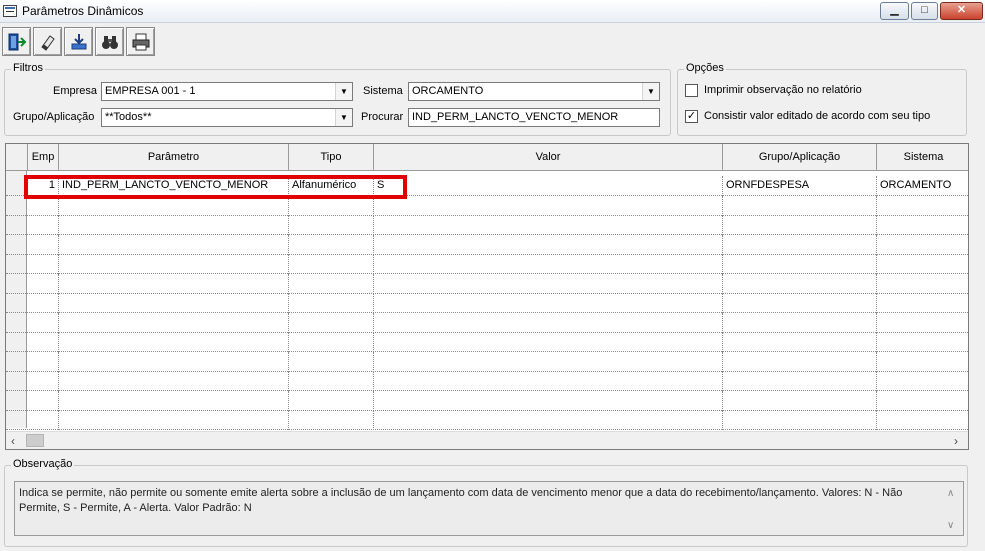  What do you see at coordinates (174, 157) in the screenshot?
I see `column-header-parametro: Parâmetro` at bounding box center [174, 157].